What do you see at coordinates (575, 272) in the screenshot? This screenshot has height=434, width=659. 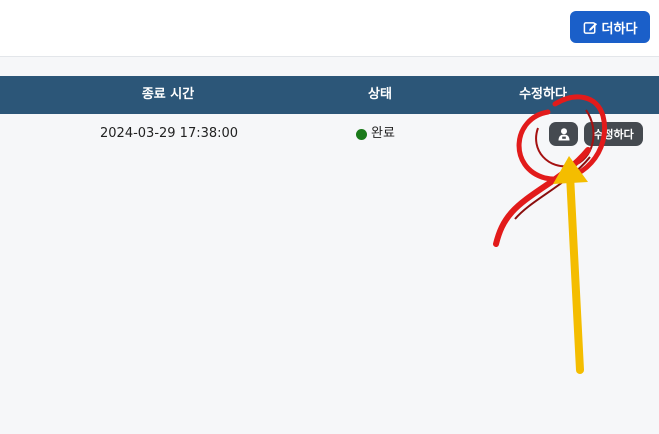 I see `annotation-yellow-arrow` at bounding box center [575, 272].